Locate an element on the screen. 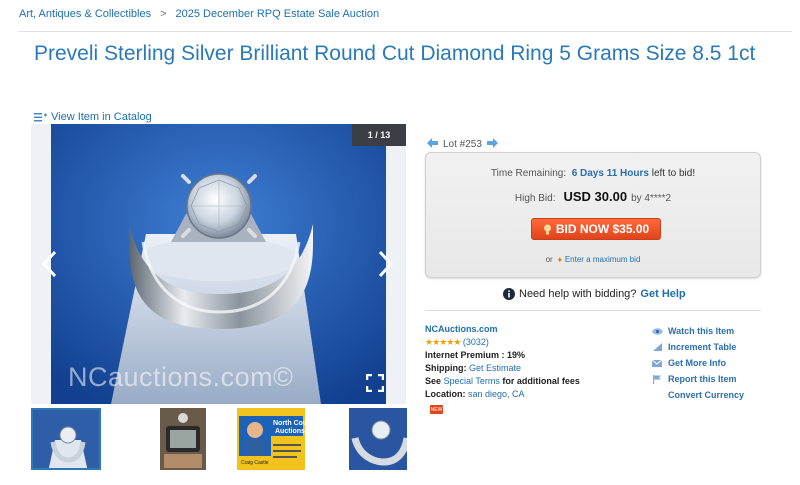 The image size is (800, 485). chevron-left-icon is located at coordinates (49, 264).